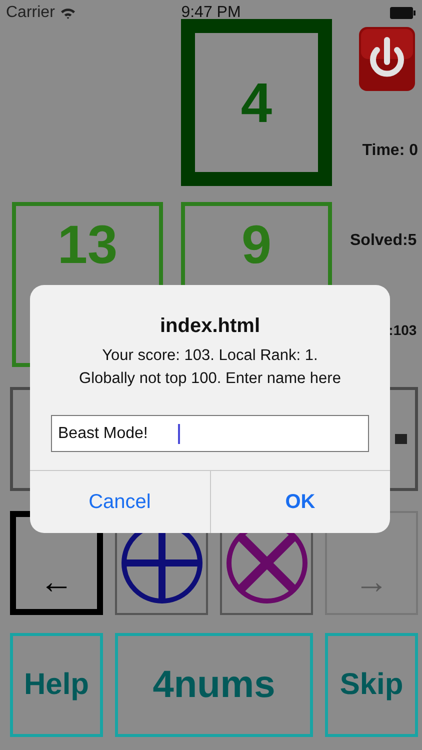 This screenshot has height=750, width=422. I want to click on name-input-field: Beast Mode!, so click(210, 433).